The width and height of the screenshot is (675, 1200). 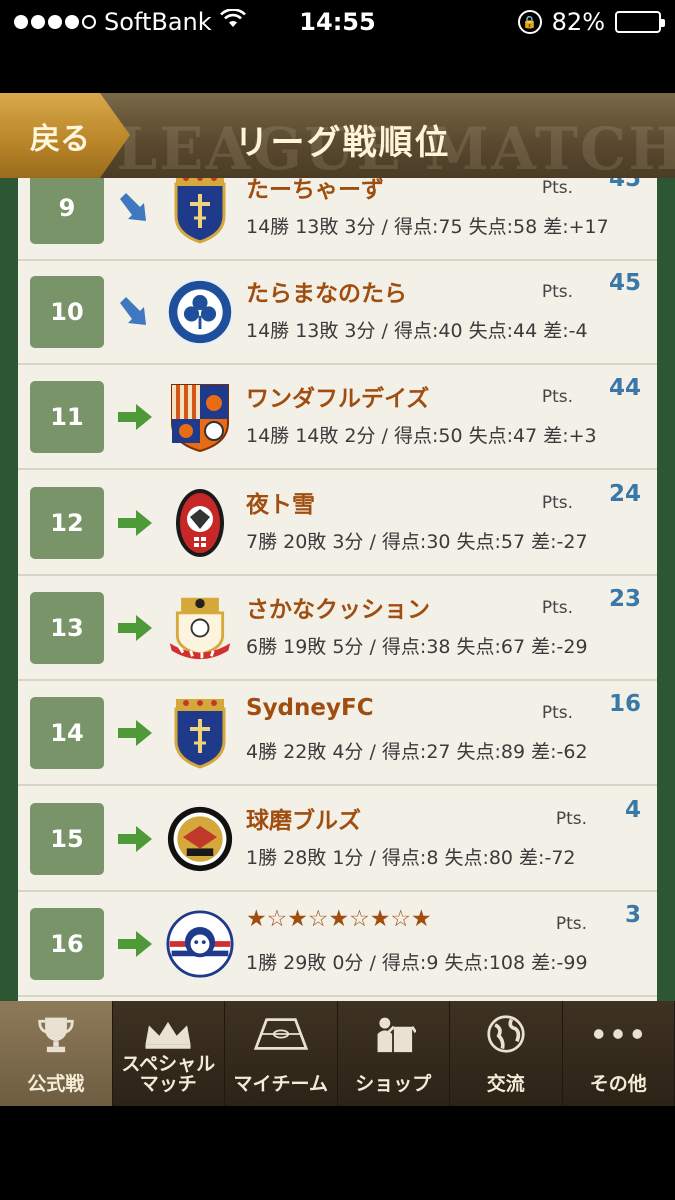 I want to click on rank-badge: 12, so click(x=67, y=523).